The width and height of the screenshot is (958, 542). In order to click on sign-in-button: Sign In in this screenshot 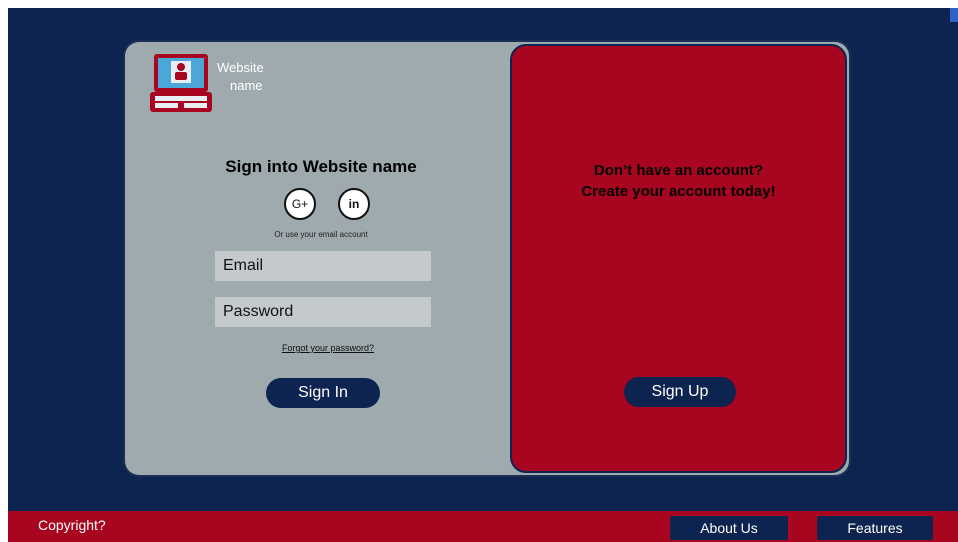, I will do `click(323, 393)`.